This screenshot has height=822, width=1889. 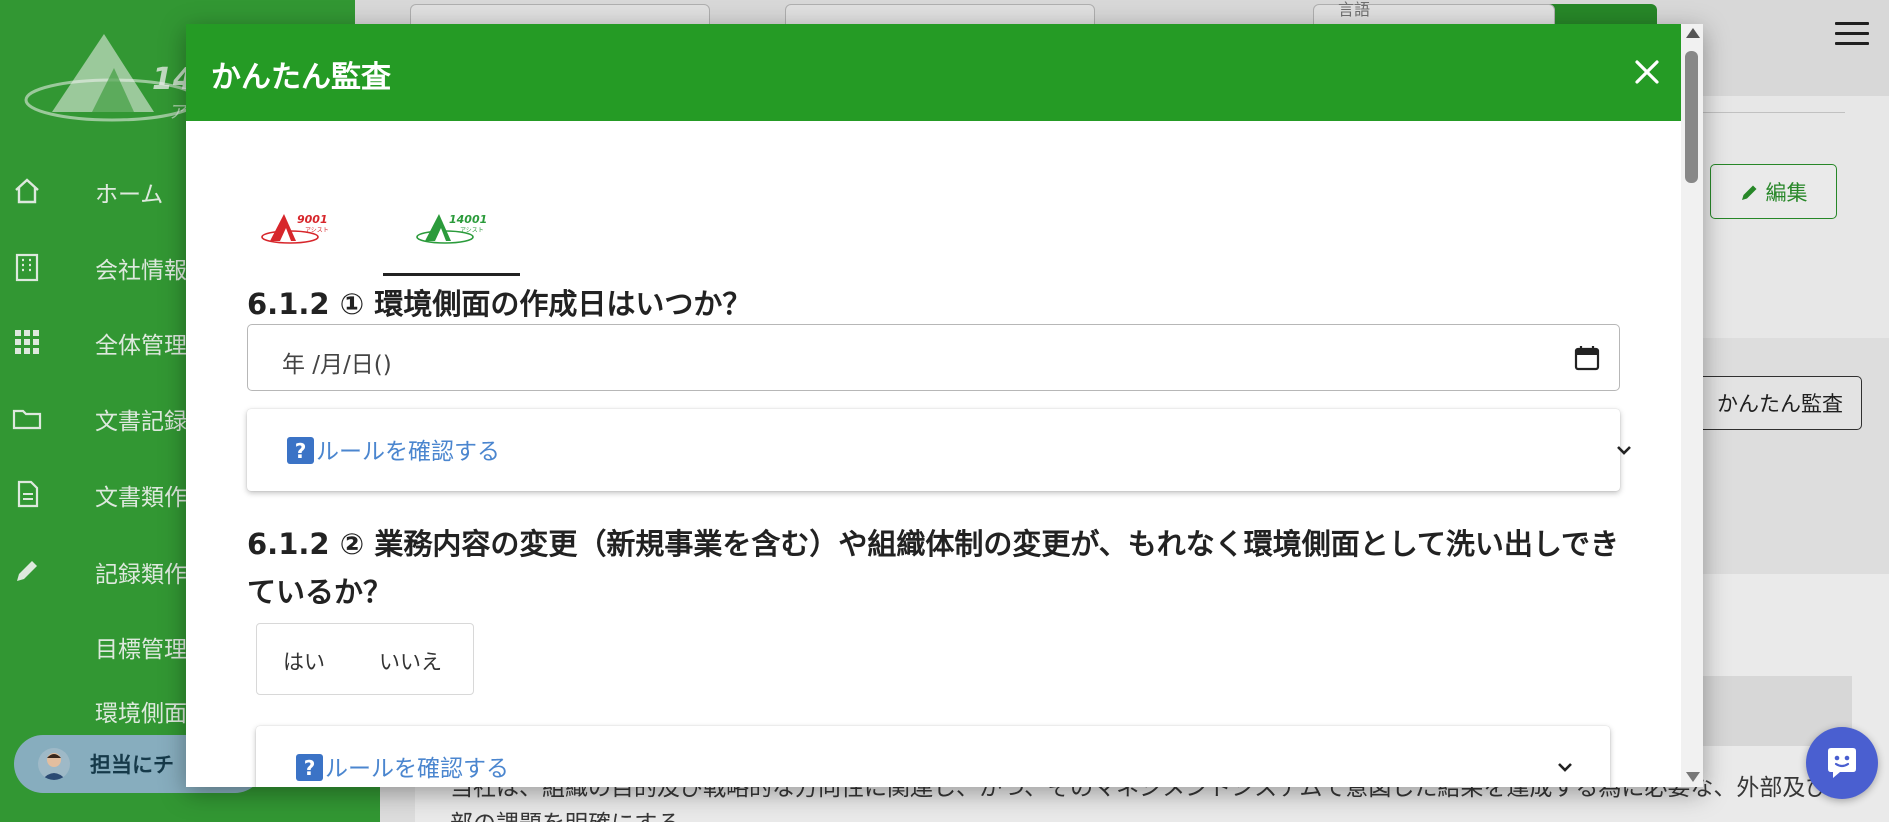 I want to click on date-field: 年 /月/日(), so click(x=933, y=357).